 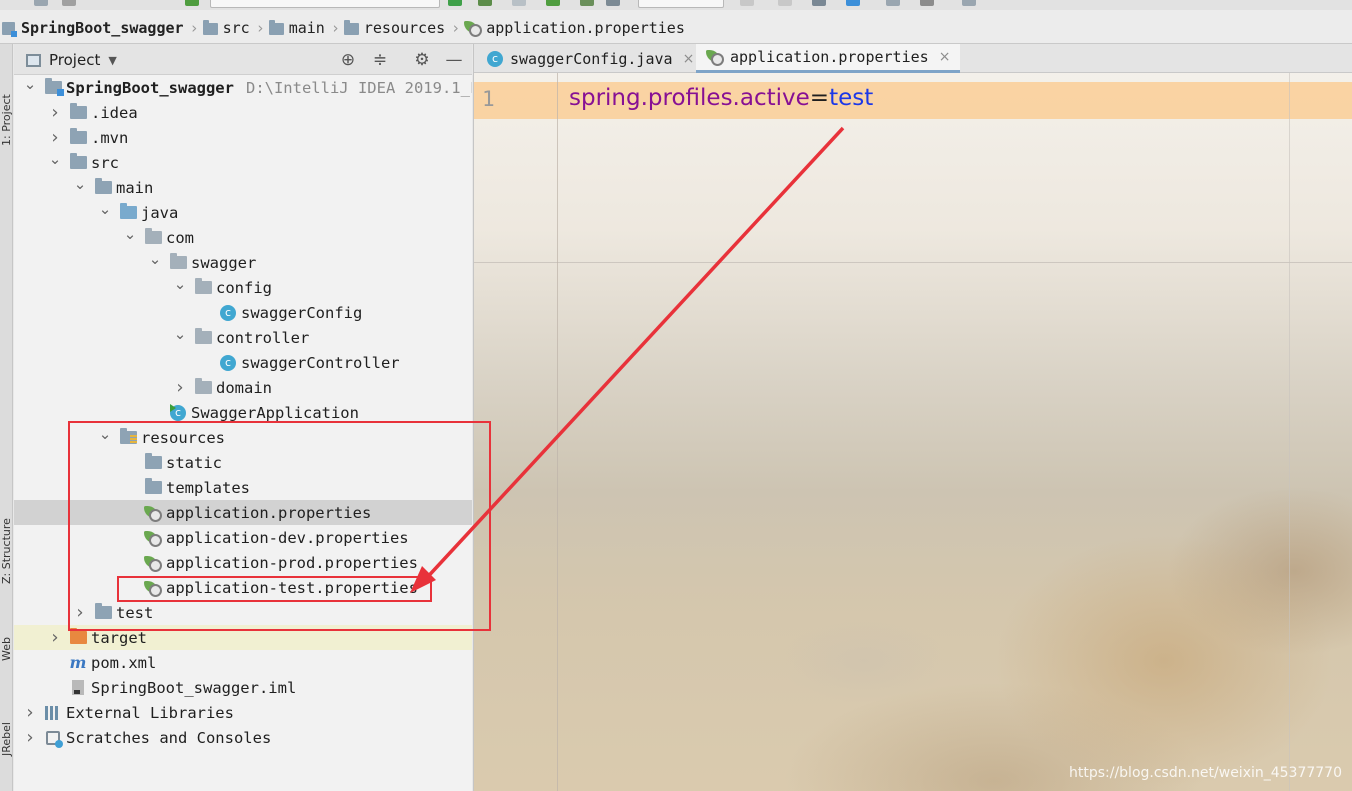 I want to click on coverage-icon, so click(x=519, y=3).